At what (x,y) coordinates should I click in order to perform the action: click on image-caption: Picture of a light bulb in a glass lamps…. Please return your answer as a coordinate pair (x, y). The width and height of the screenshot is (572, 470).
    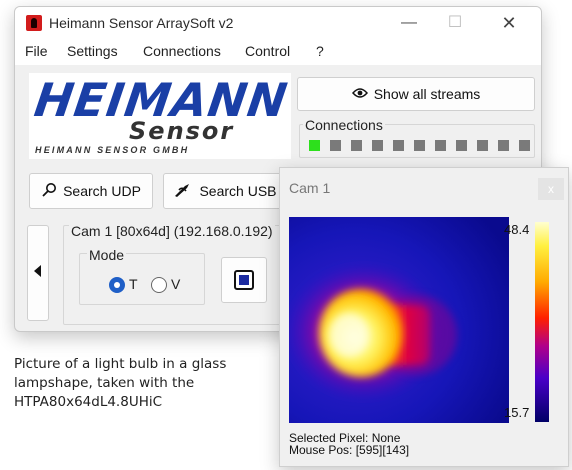
    Looking at the image, I should click on (120, 383).